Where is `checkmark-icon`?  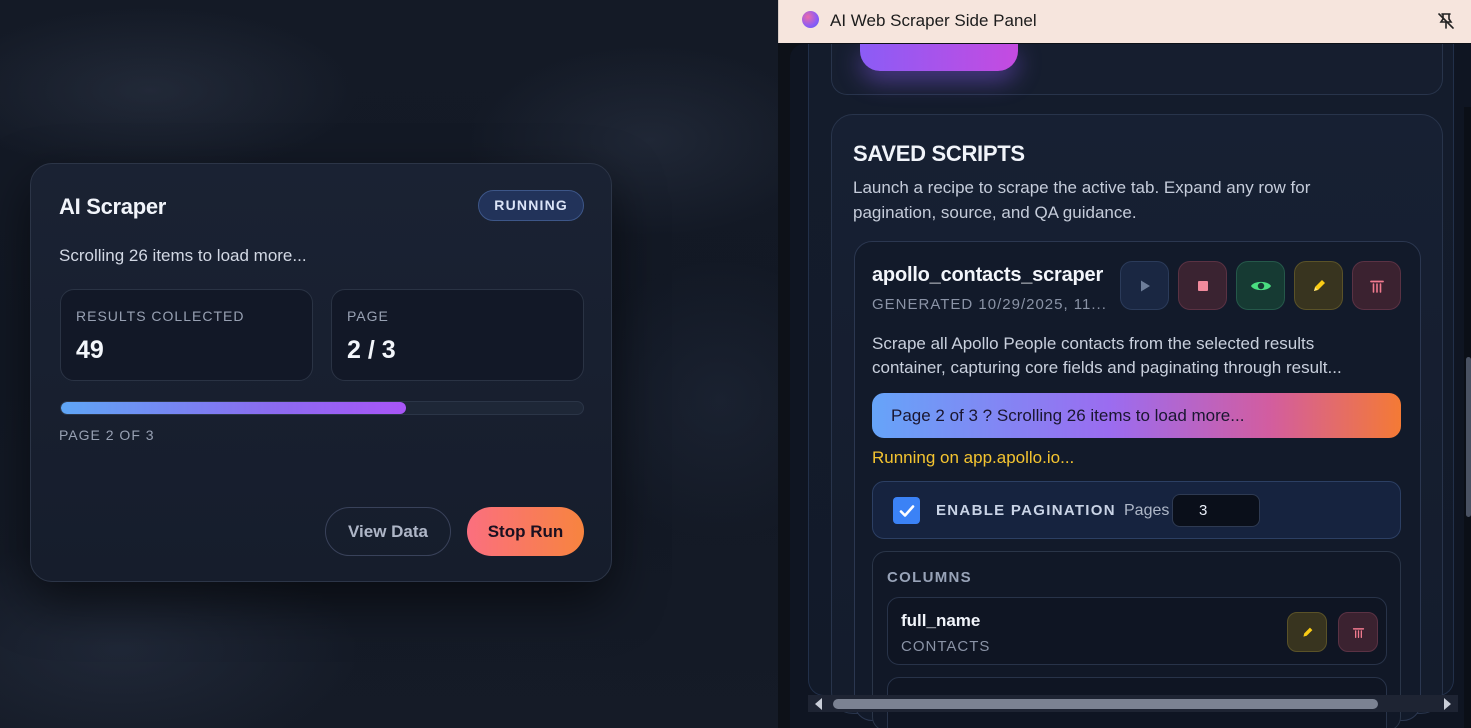 checkmark-icon is located at coordinates (906, 510).